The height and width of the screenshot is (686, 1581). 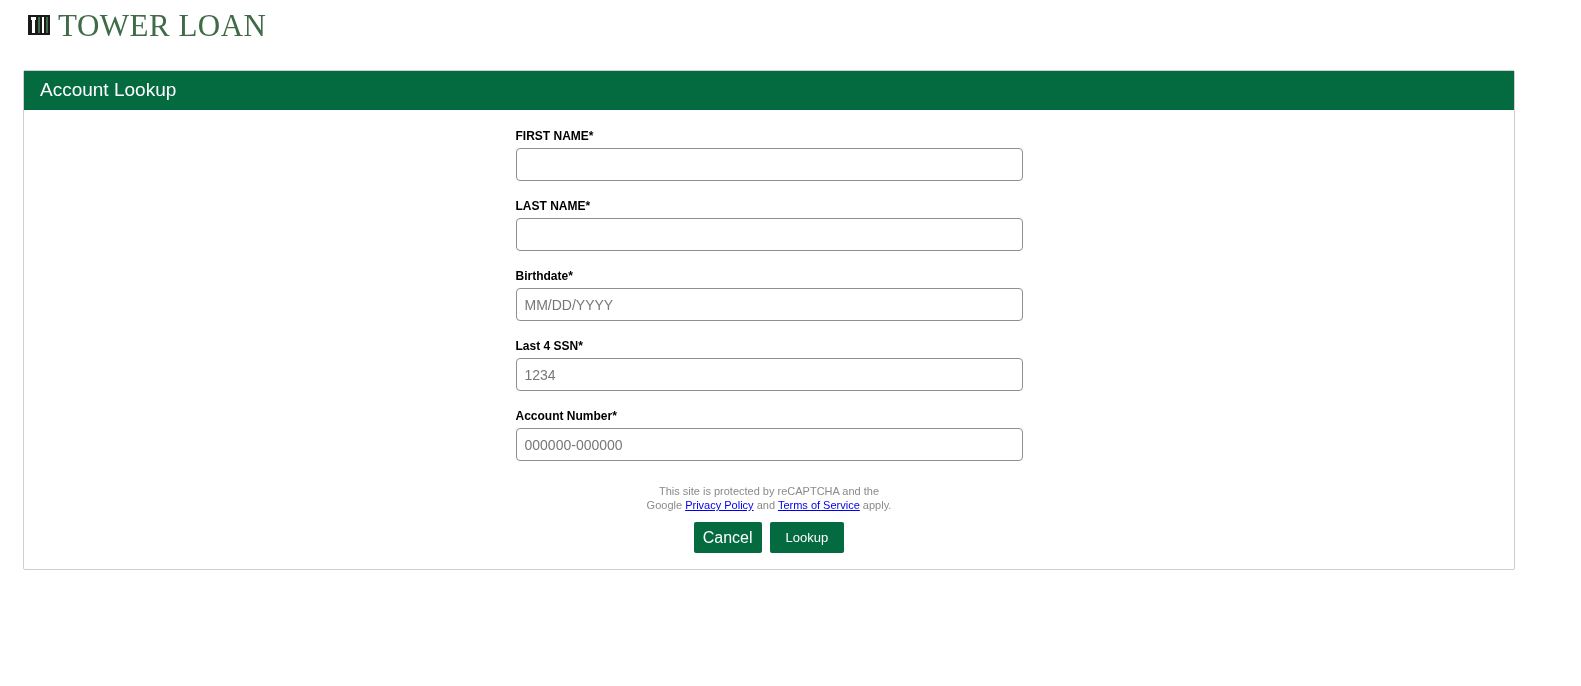 I want to click on link: Privacy Policy, so click(x=719, y=505).